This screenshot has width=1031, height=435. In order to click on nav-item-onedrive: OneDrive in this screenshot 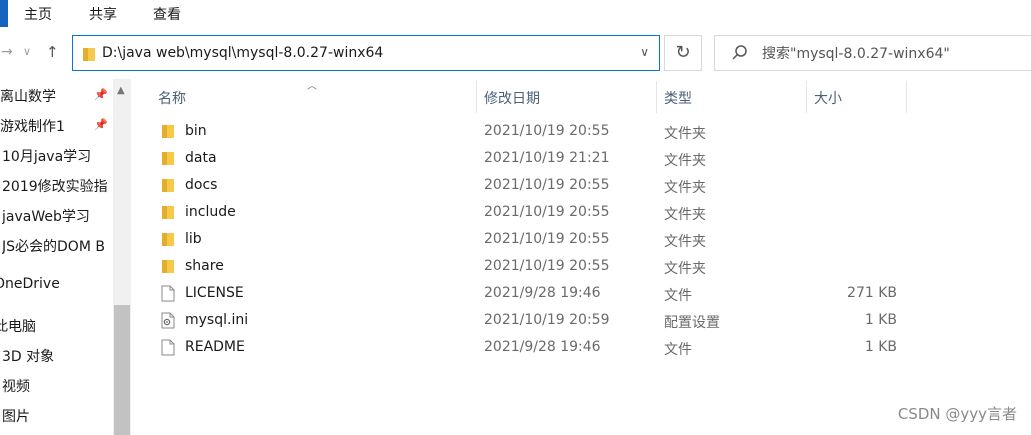, I will do `click(56, 288)`.